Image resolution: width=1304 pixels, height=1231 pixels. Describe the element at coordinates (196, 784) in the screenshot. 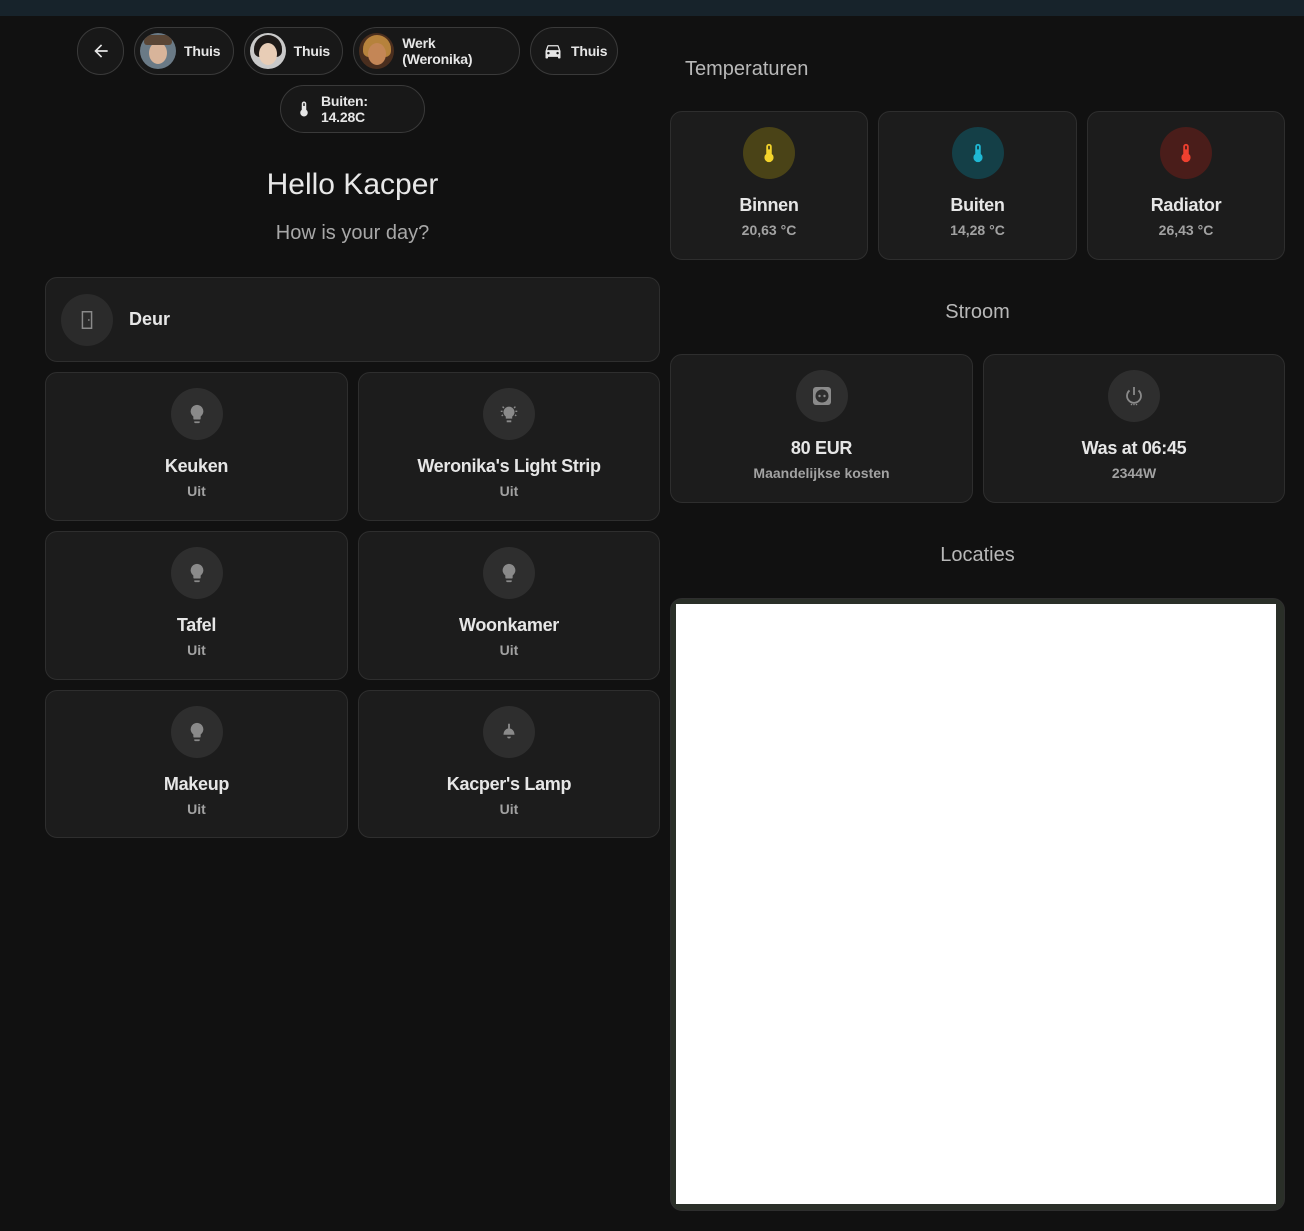

I see `light-name: Makeup` at that location.